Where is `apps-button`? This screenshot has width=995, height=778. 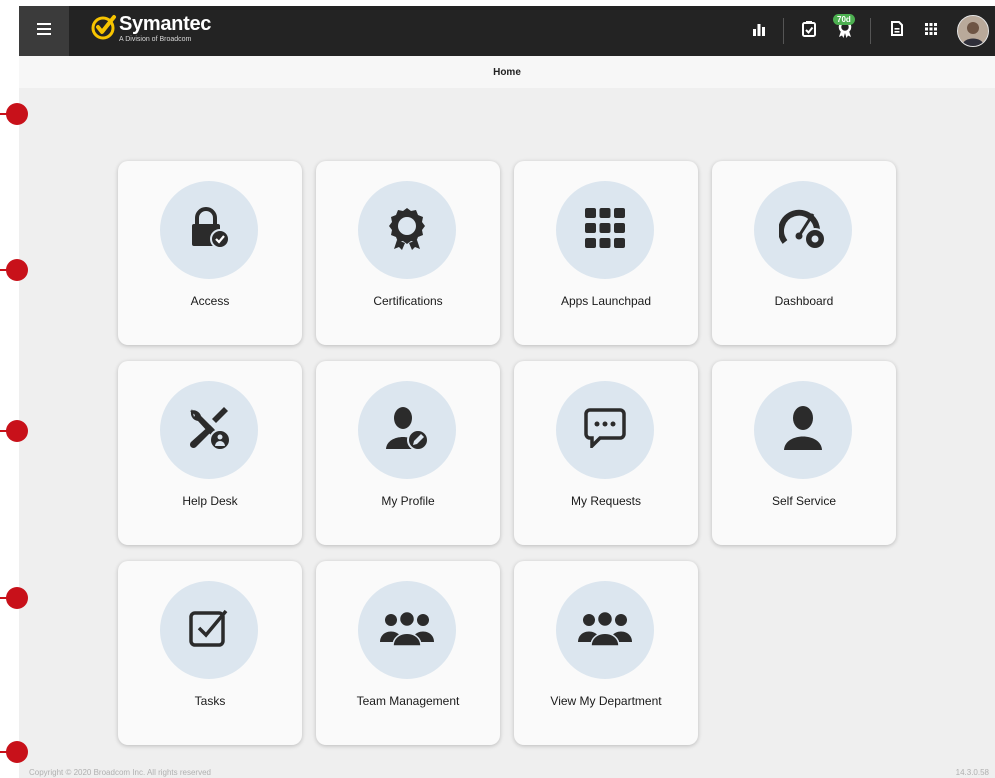 apps-button is located at coordinates (931, 31).